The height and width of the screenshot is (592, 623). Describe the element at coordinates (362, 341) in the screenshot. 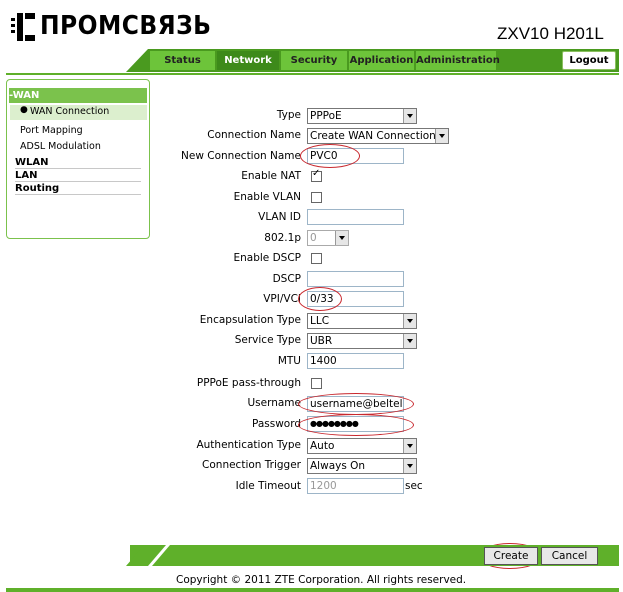

I see `service-type-select: UBR` at that location.